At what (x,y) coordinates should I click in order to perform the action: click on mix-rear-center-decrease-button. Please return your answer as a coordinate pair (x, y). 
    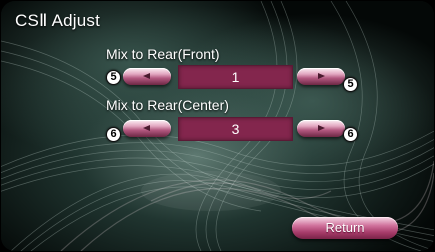
    Looking at the image, I should click on (147, 128).